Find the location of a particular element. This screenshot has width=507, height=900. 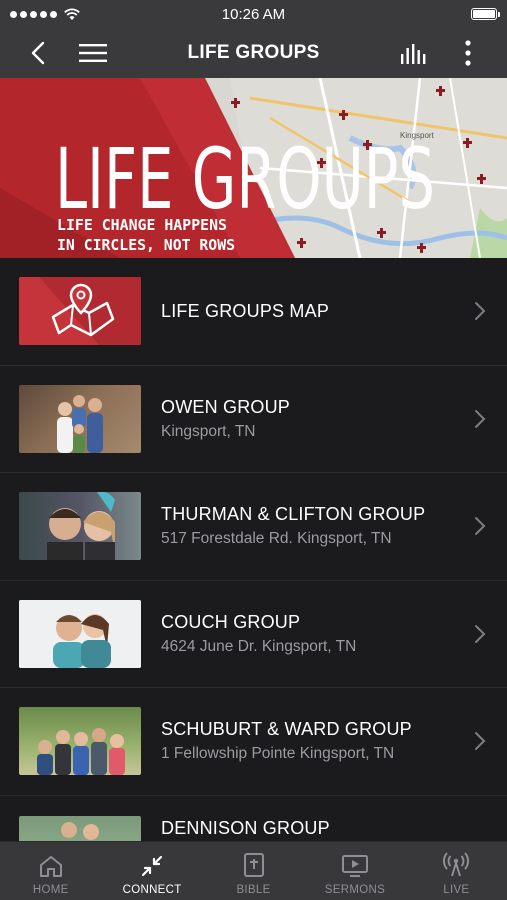

row-text: OWEN GROUP Kingsport, TN is located at coordinates (309, 419).